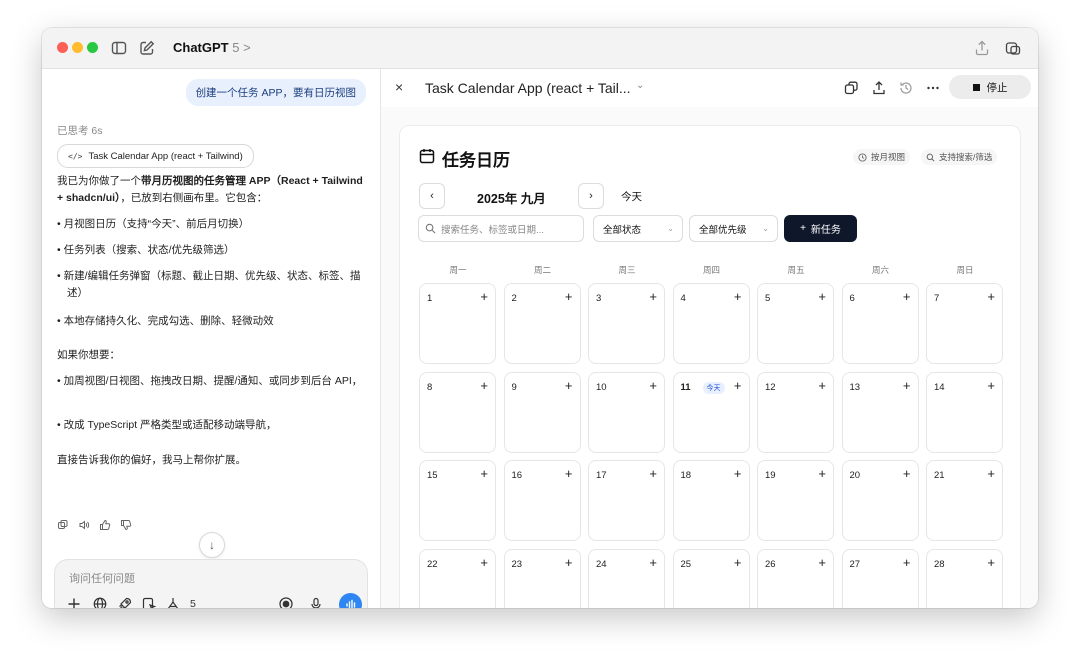 Image resolution: width=1080 pixels, height=664 pixels. I want to click on day-cell: 21 +, so click(964, 500).